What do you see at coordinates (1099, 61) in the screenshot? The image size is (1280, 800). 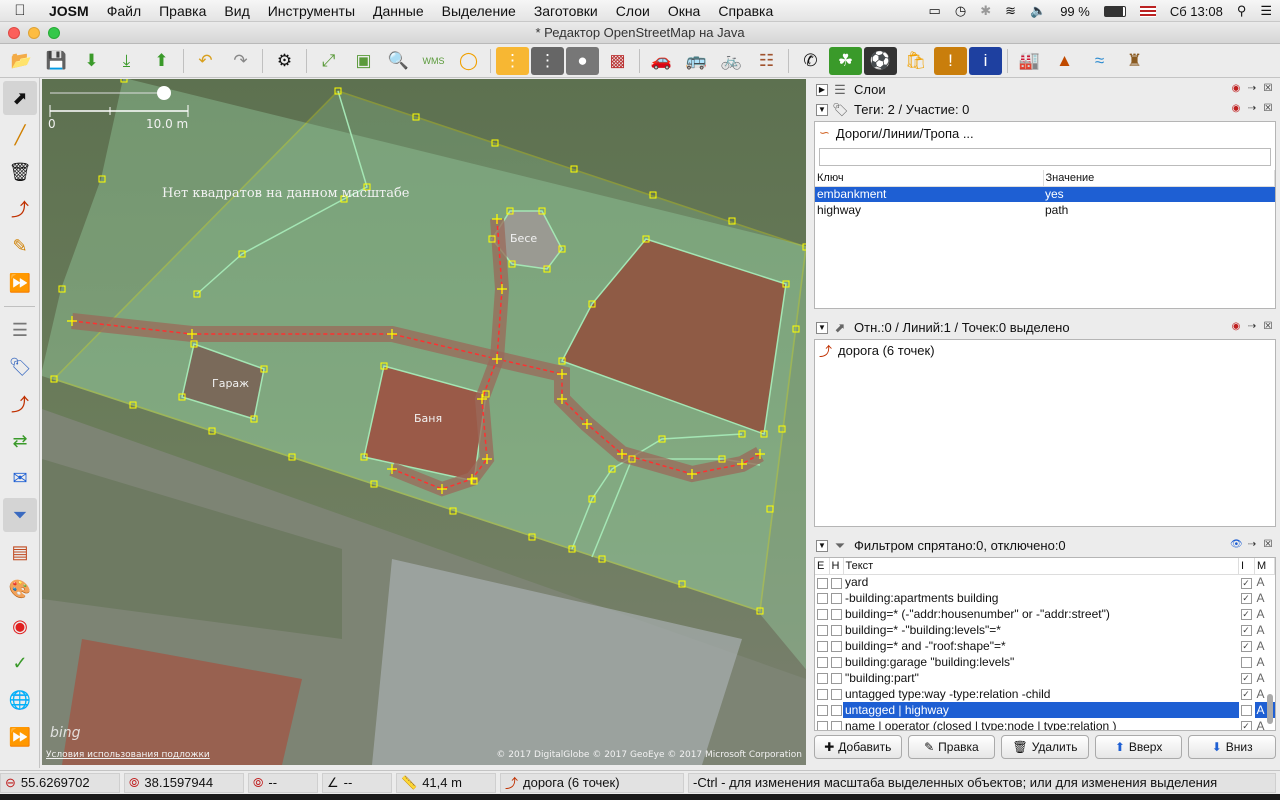 I see `waterway-icon: ≈` at bounding box center [1099, 61].